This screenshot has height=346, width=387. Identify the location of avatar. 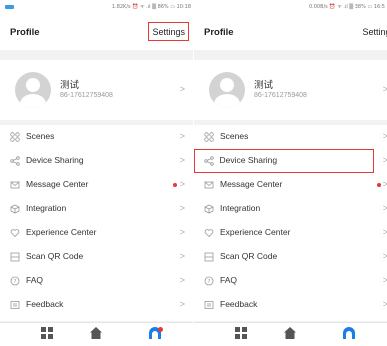
(33, 90).